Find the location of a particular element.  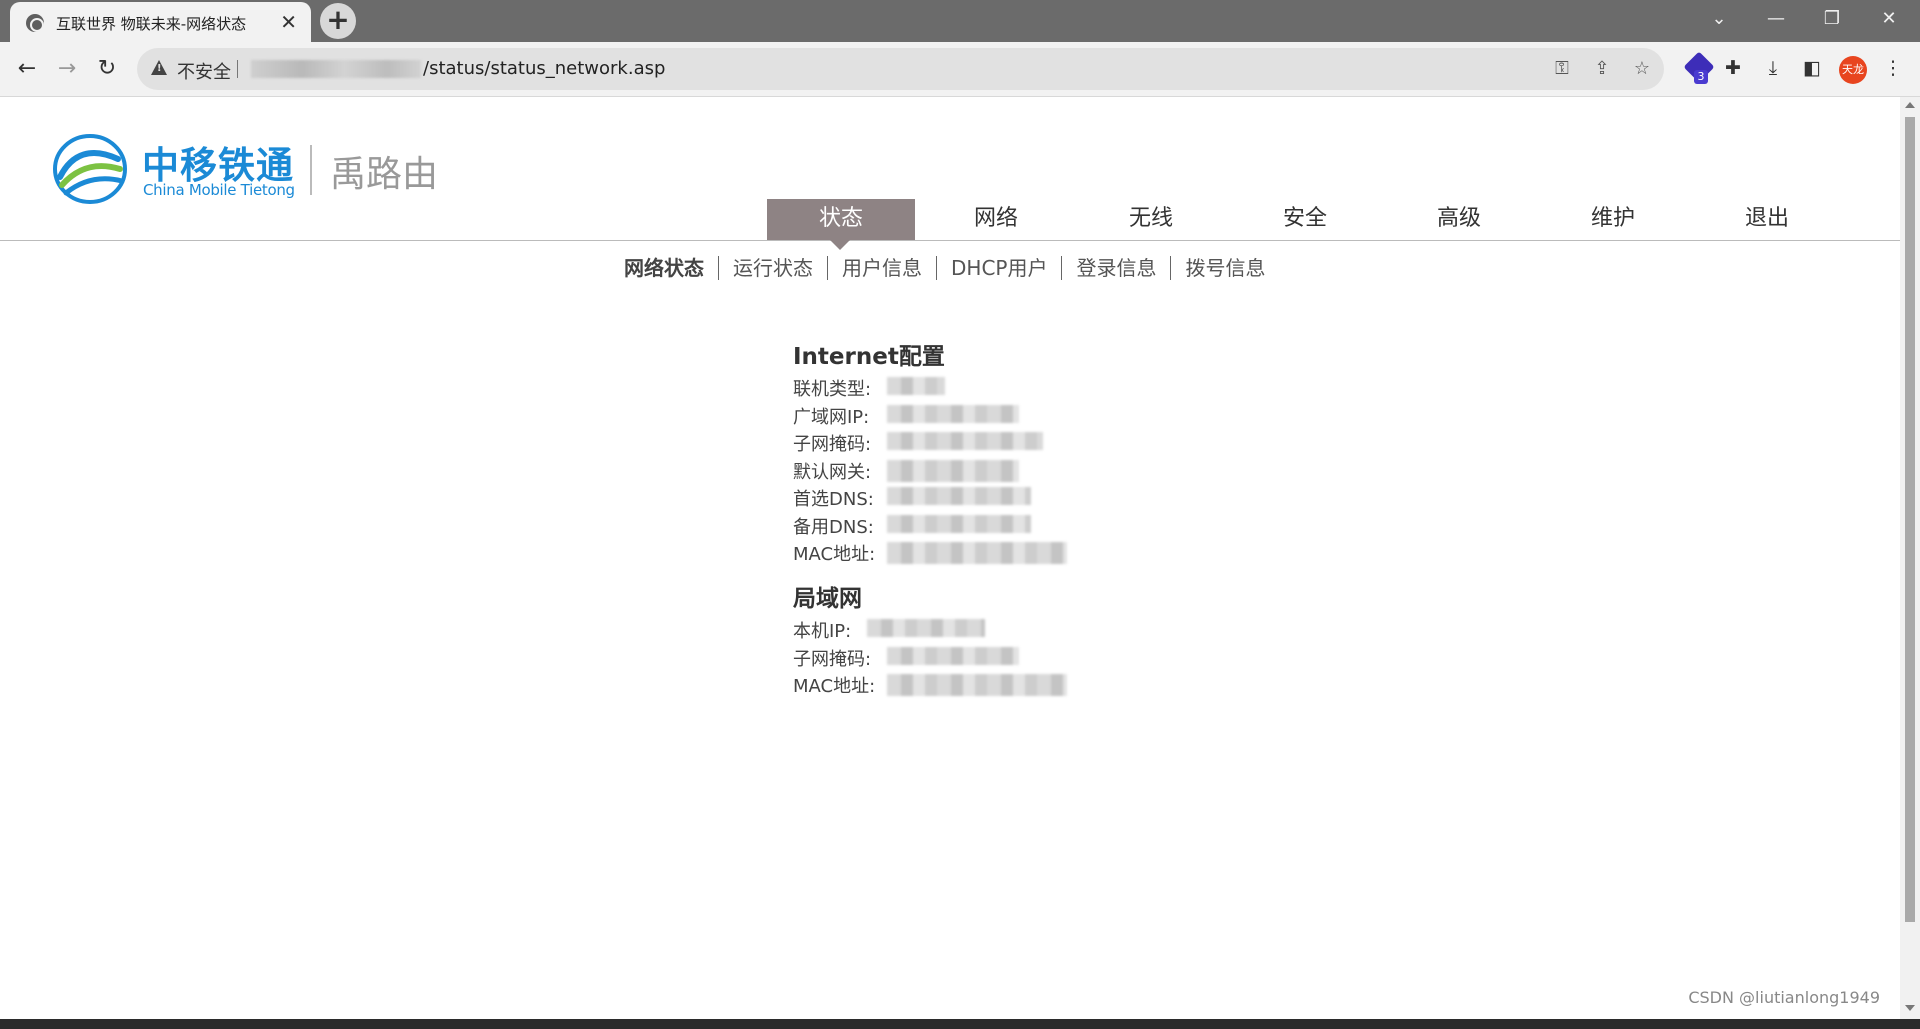

china-mobile-logo-icon is located at coordinates (90, 169).